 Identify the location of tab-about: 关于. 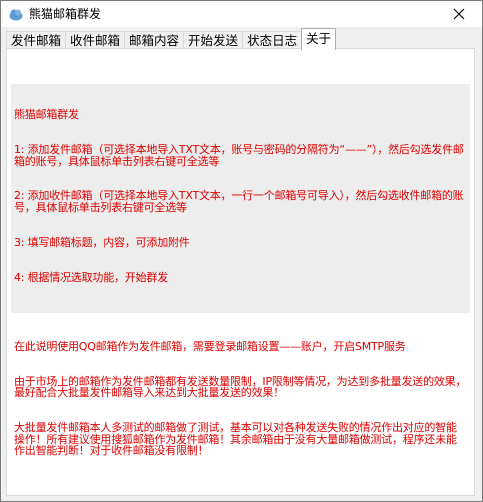
(319, 39).